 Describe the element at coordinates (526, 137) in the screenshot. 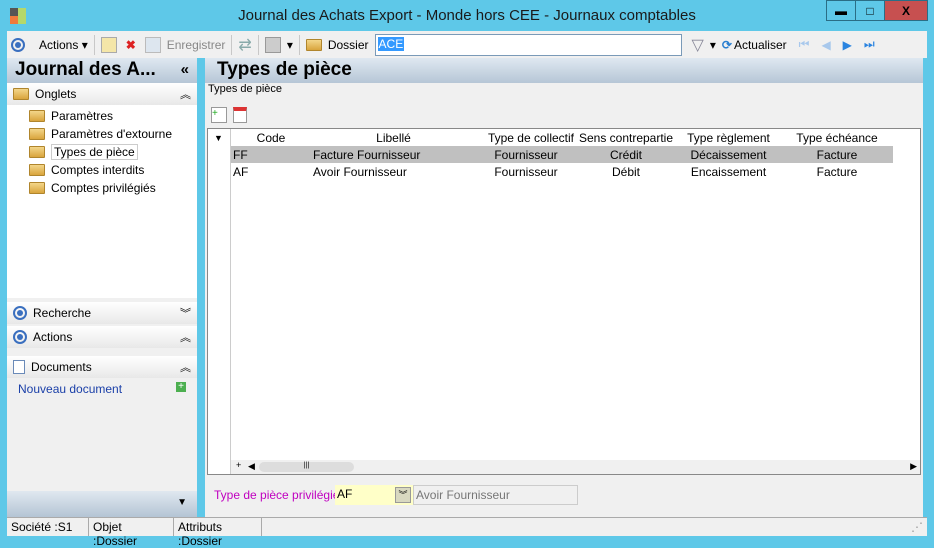

I see `column-header-type-collectif: Type de collectif` at that location.